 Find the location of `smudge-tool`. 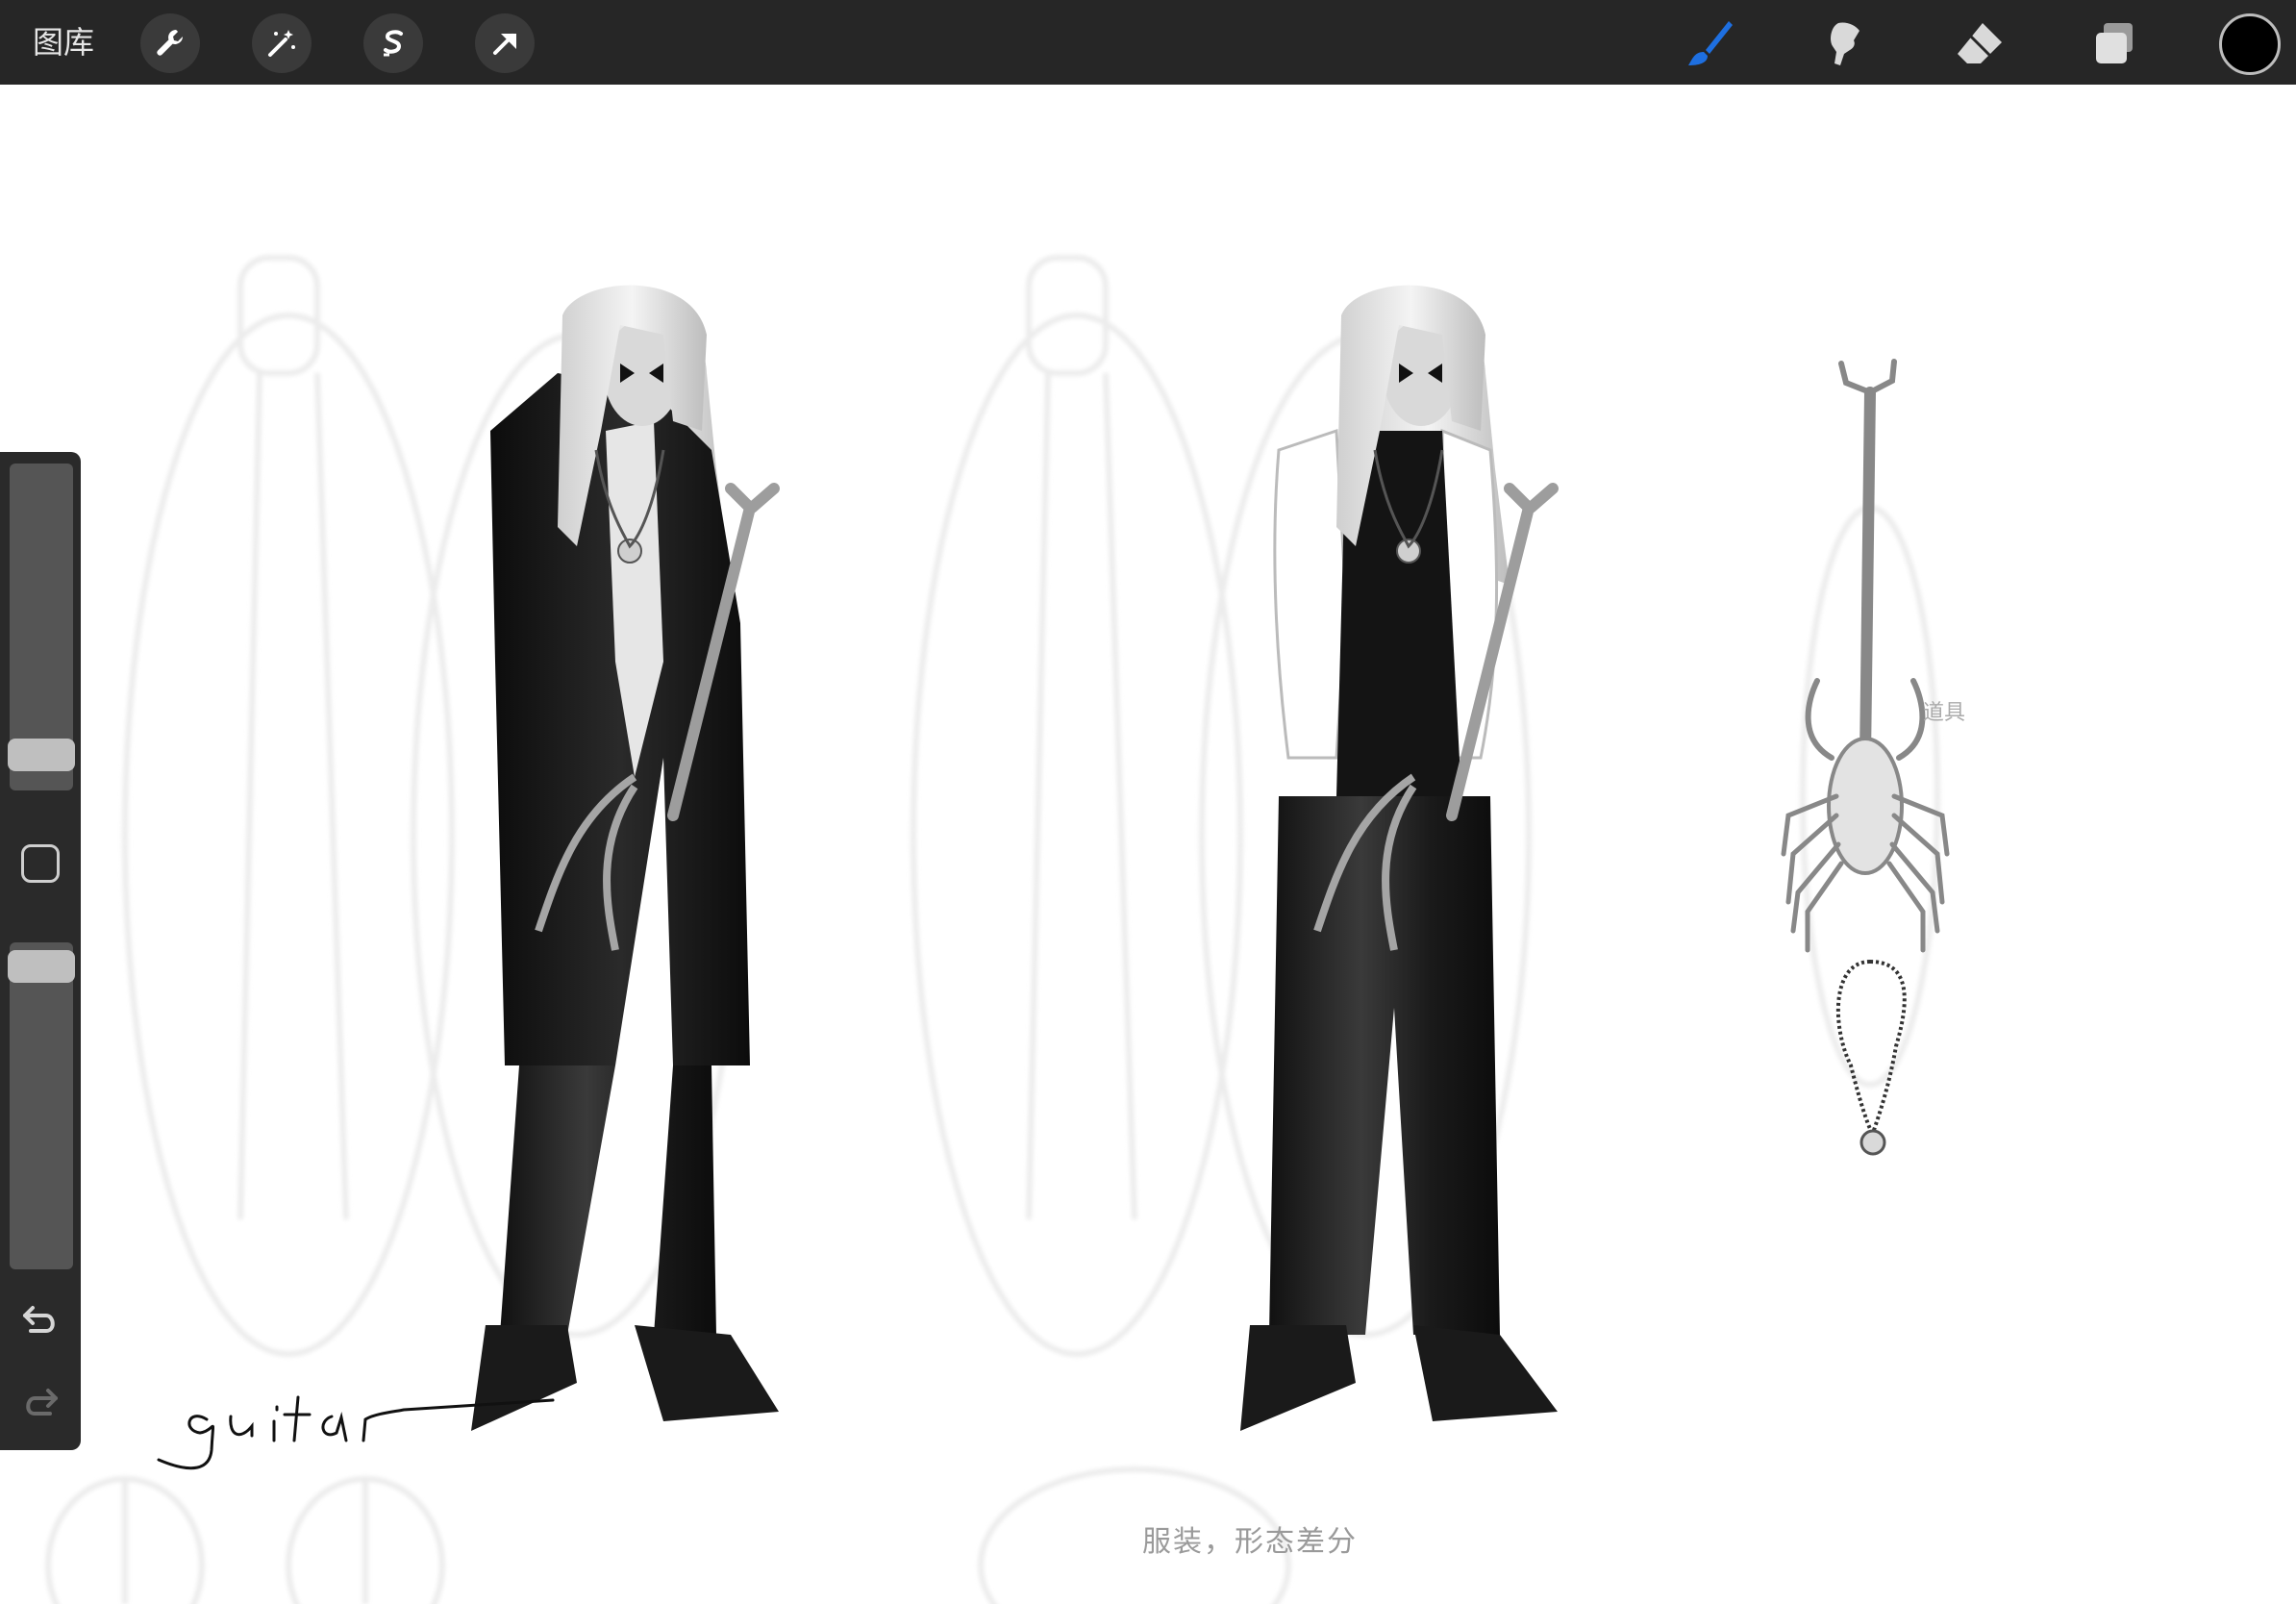

smudge-tool is located at coordinates (1845, 43).